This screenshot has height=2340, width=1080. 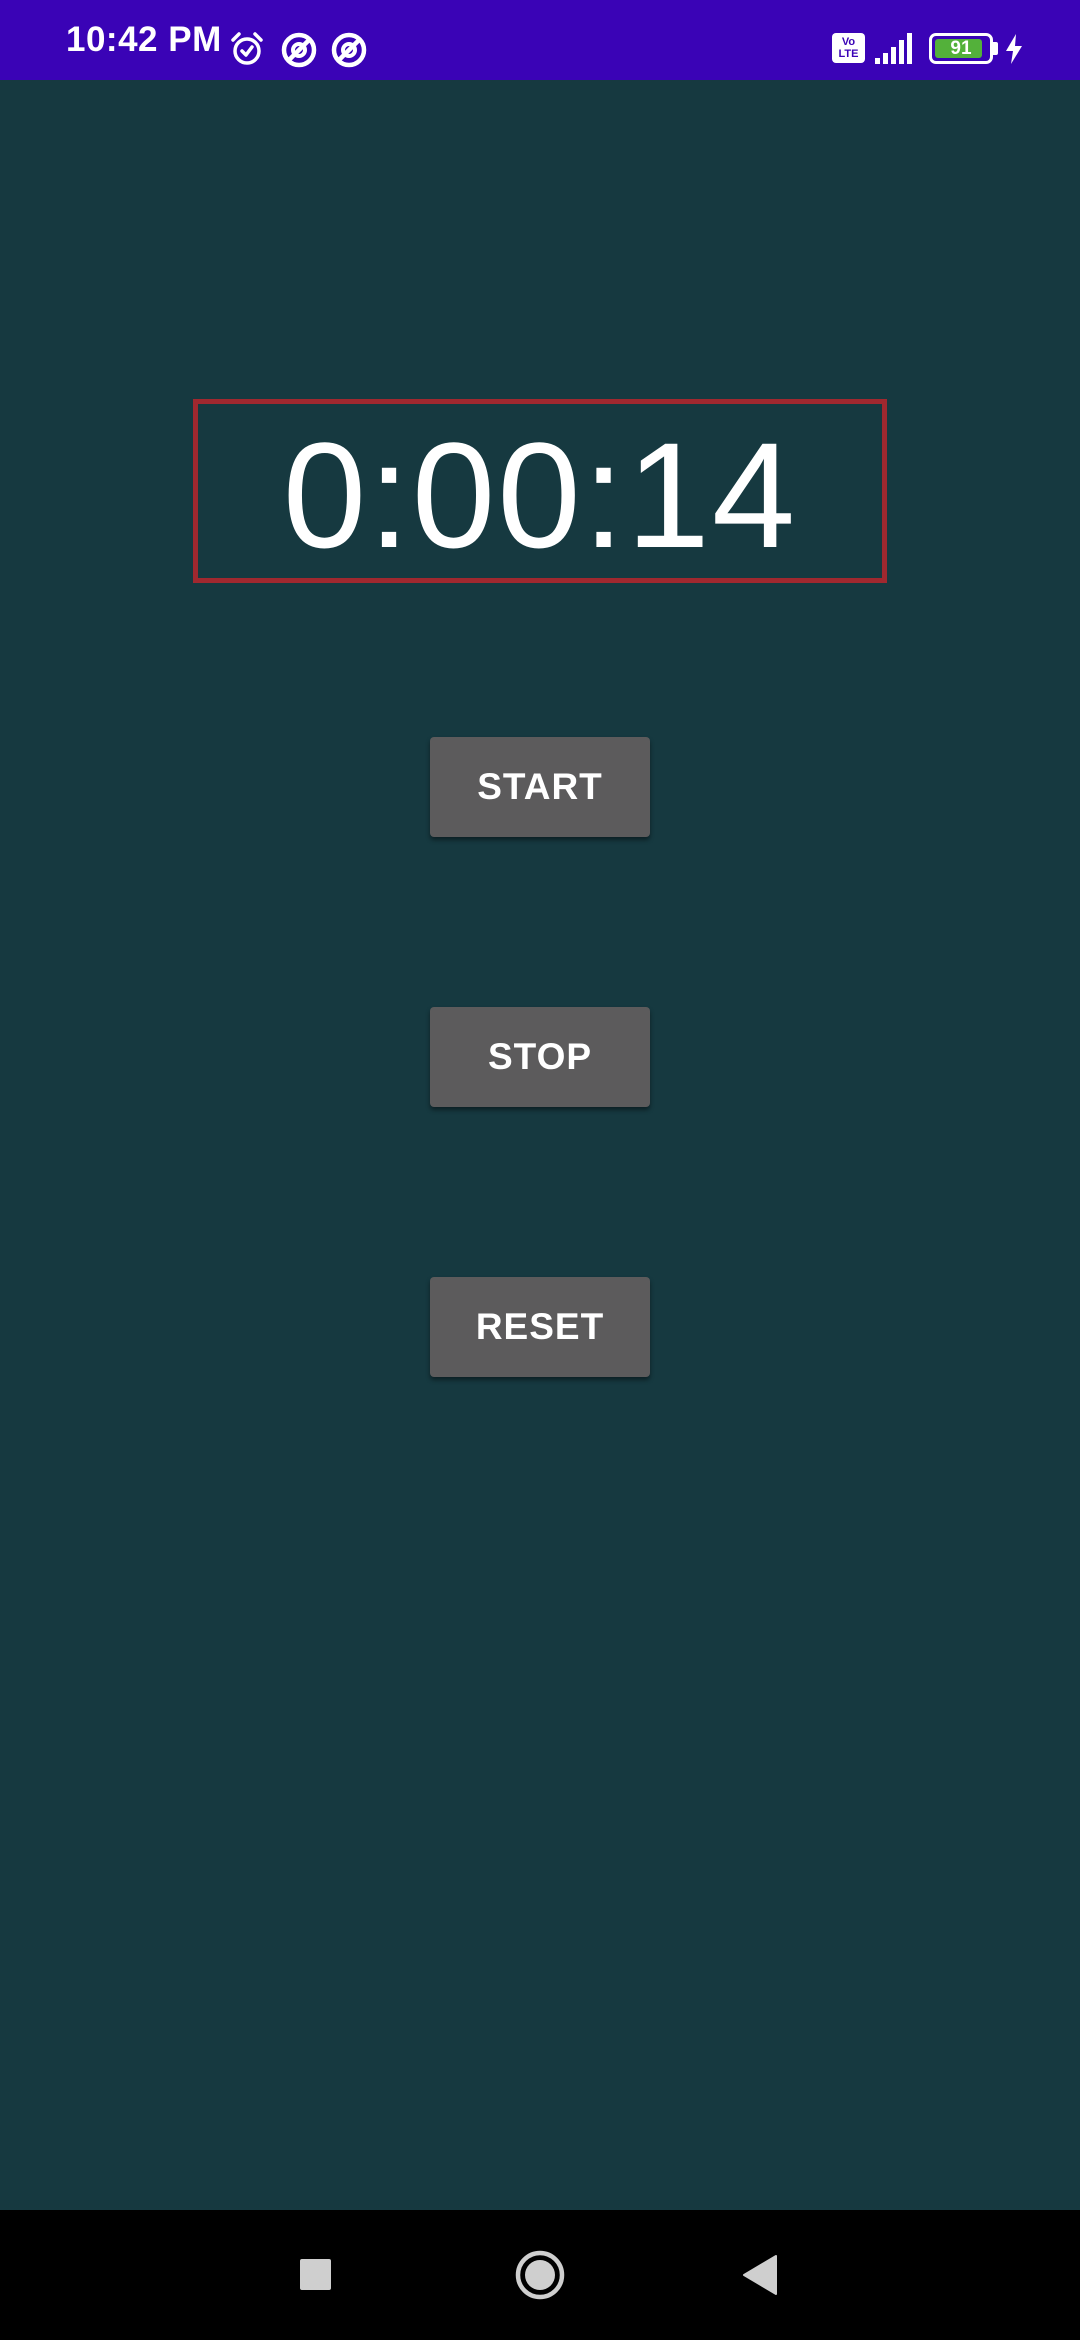 I want to click on recents-button, so click(x=315, y=2275).